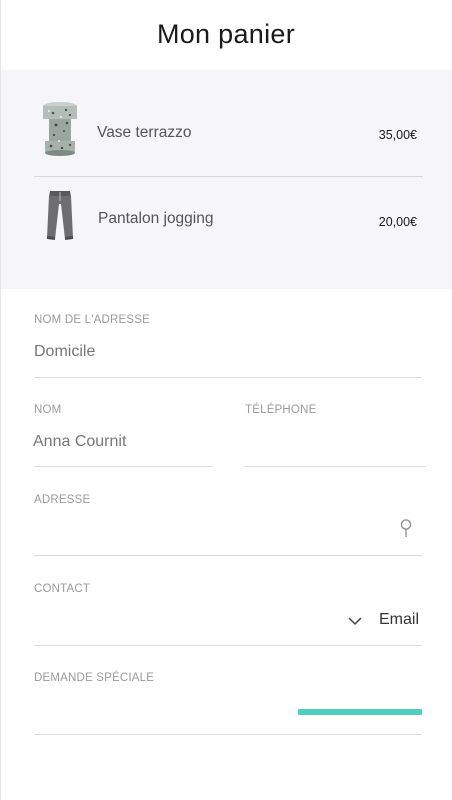 The height and width of the screenshot is (800, 452). What do you see at coordinates (144, 132) in the screenshot?
I see `item-name: Vase terrazzo` at bounding box center [144, 132].